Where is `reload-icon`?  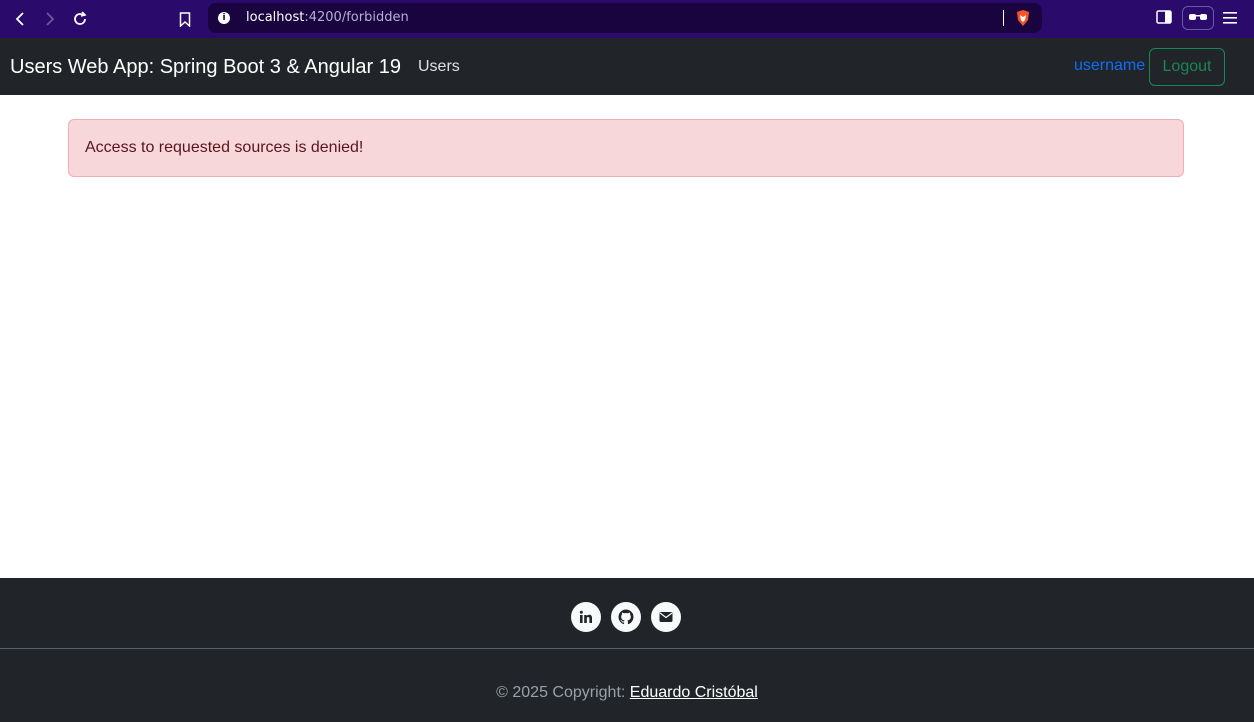
reload-icon is located at coordinates (80, 18).